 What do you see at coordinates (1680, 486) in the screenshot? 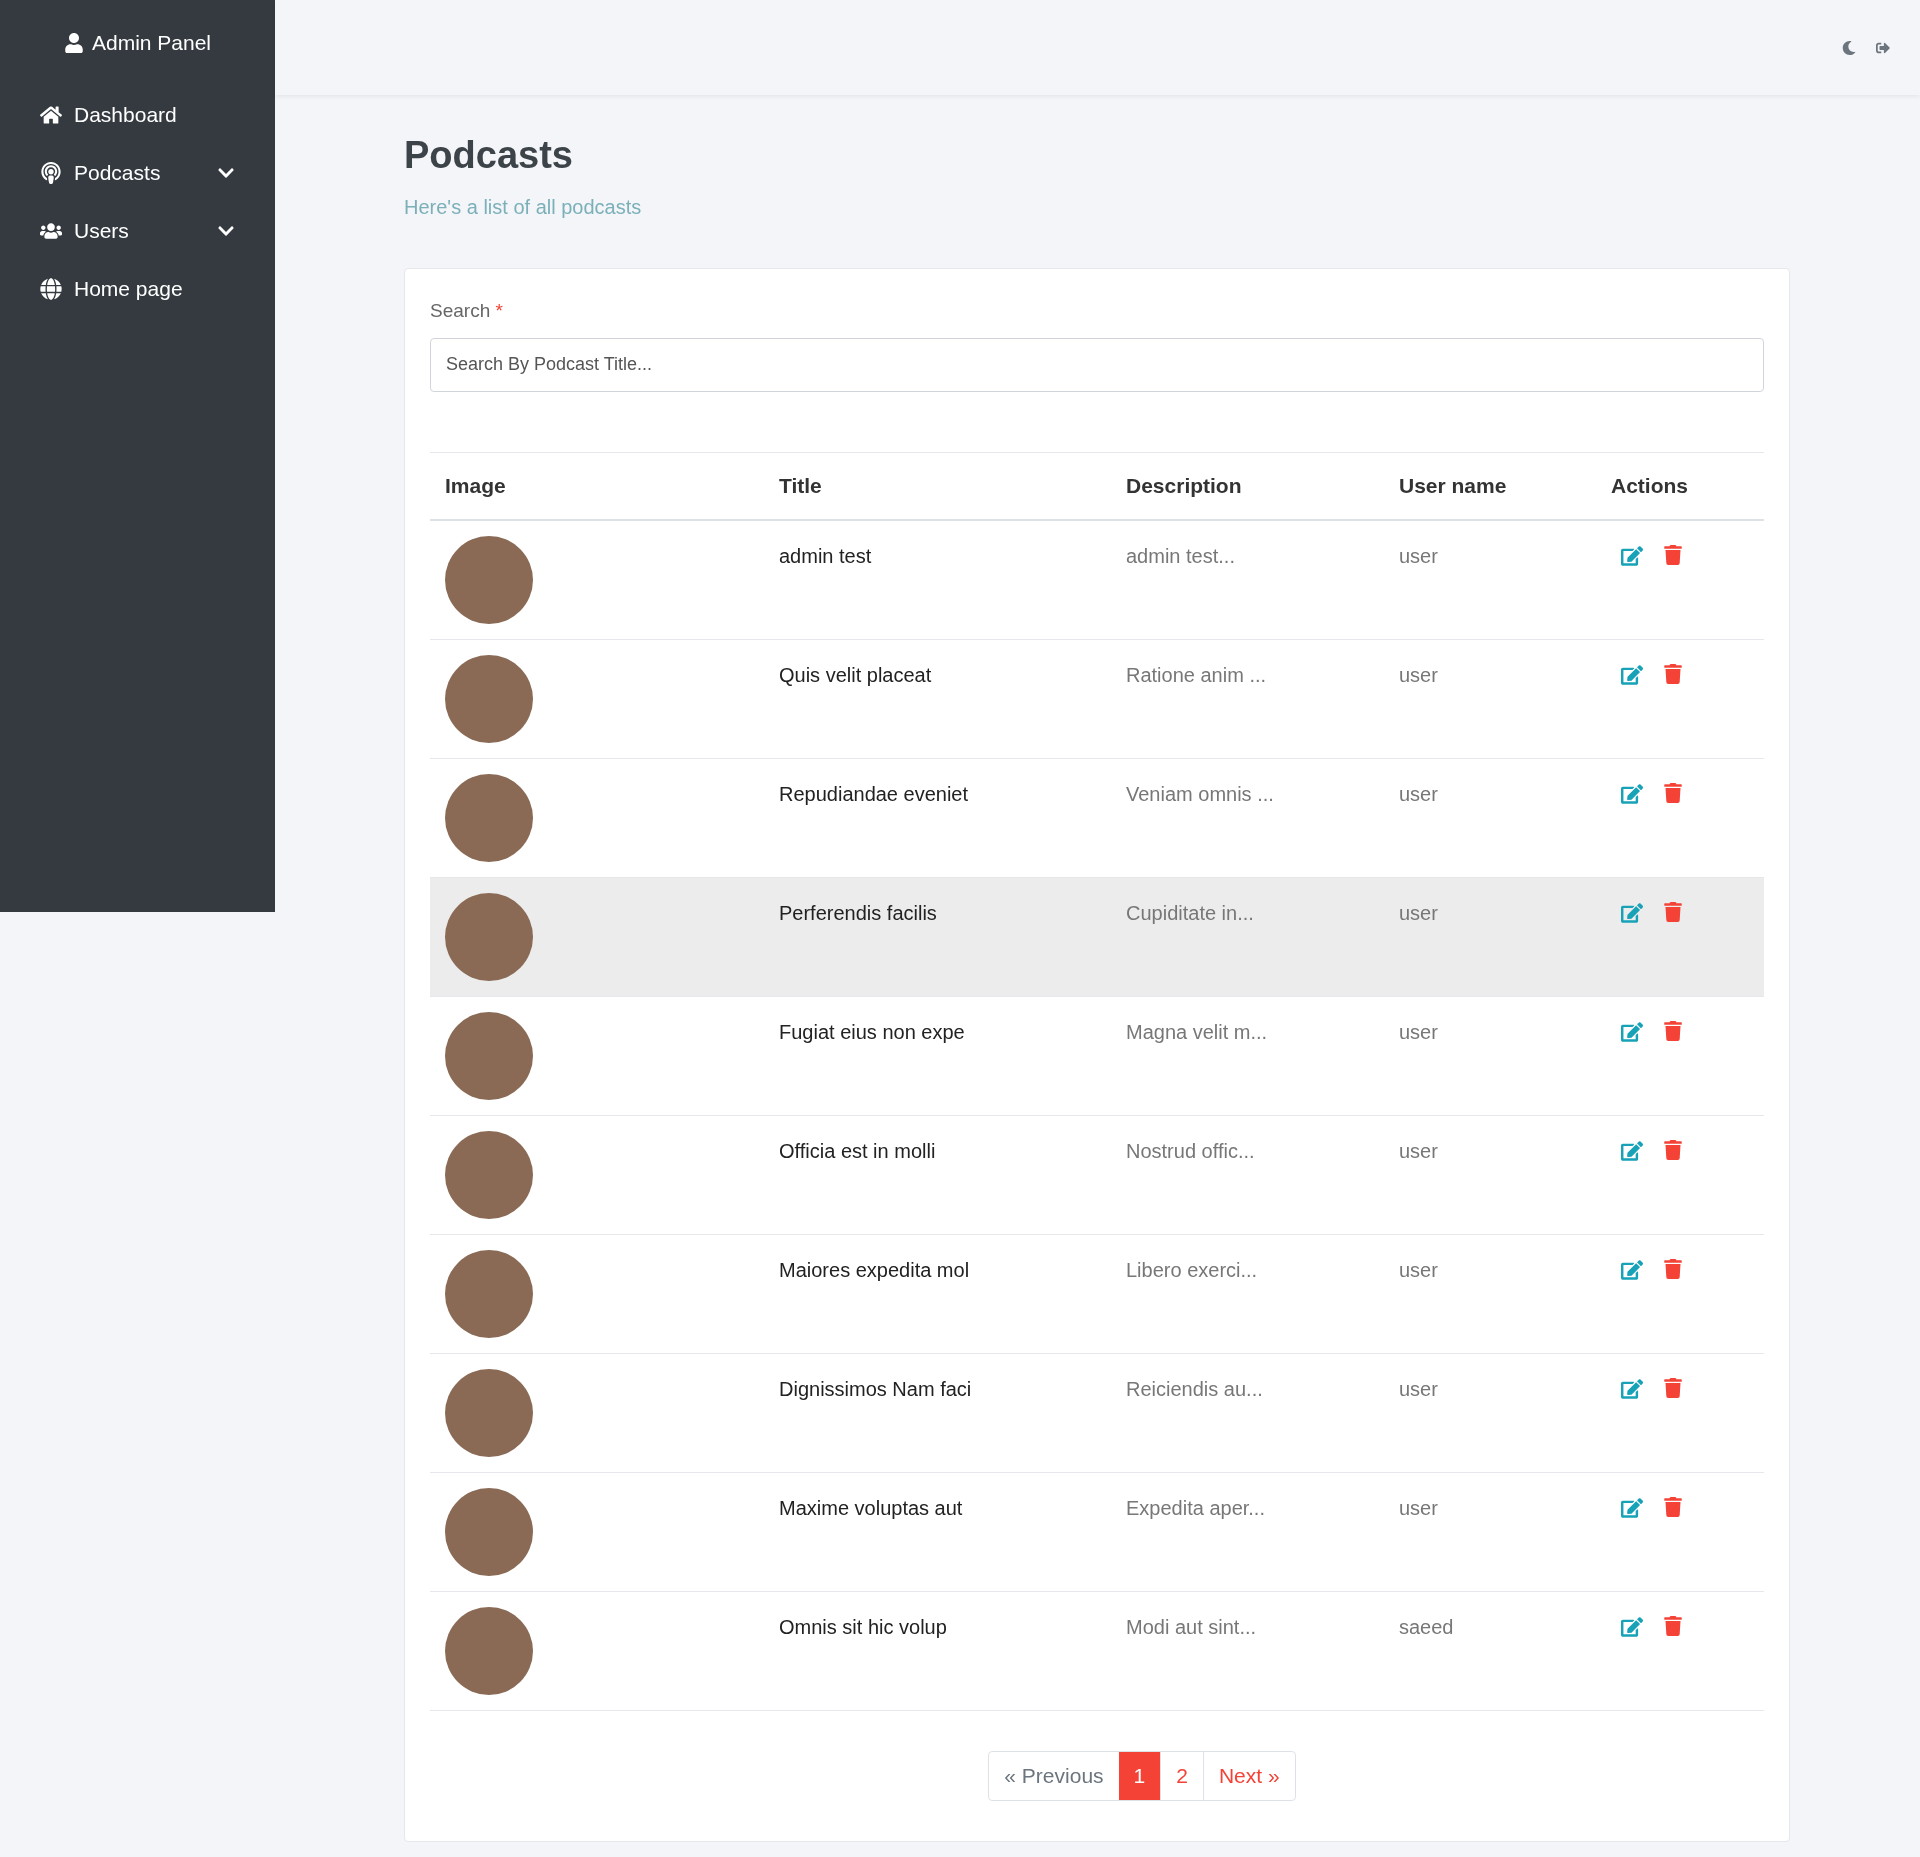
I see `column-header: Actions` at bounding box center [1680, 486].